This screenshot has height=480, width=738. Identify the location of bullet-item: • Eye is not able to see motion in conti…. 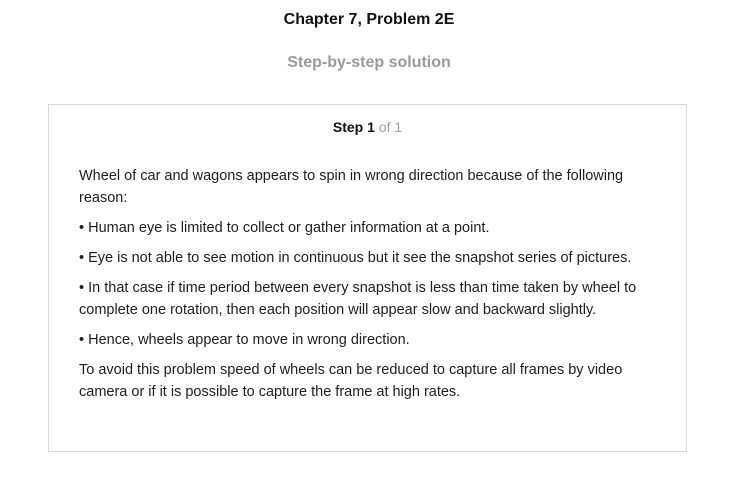
(355, 258).